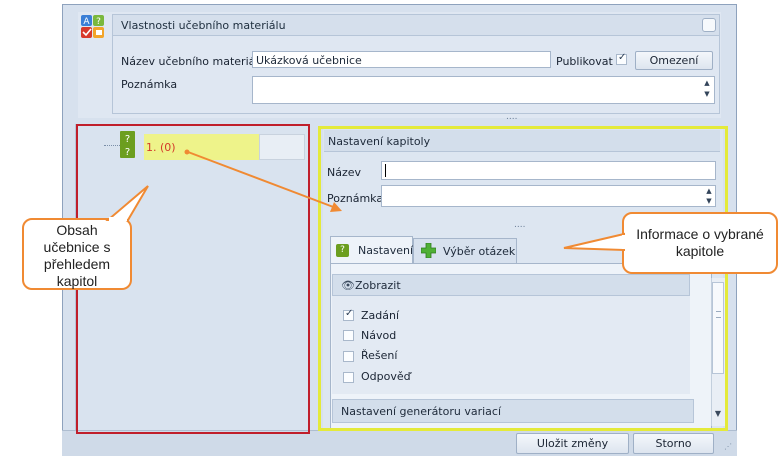 The height and width of the screenshot is (459, 784). I want to click on left-callout: Obsah učebnice s přehledem kapitol, so click(77, 254).